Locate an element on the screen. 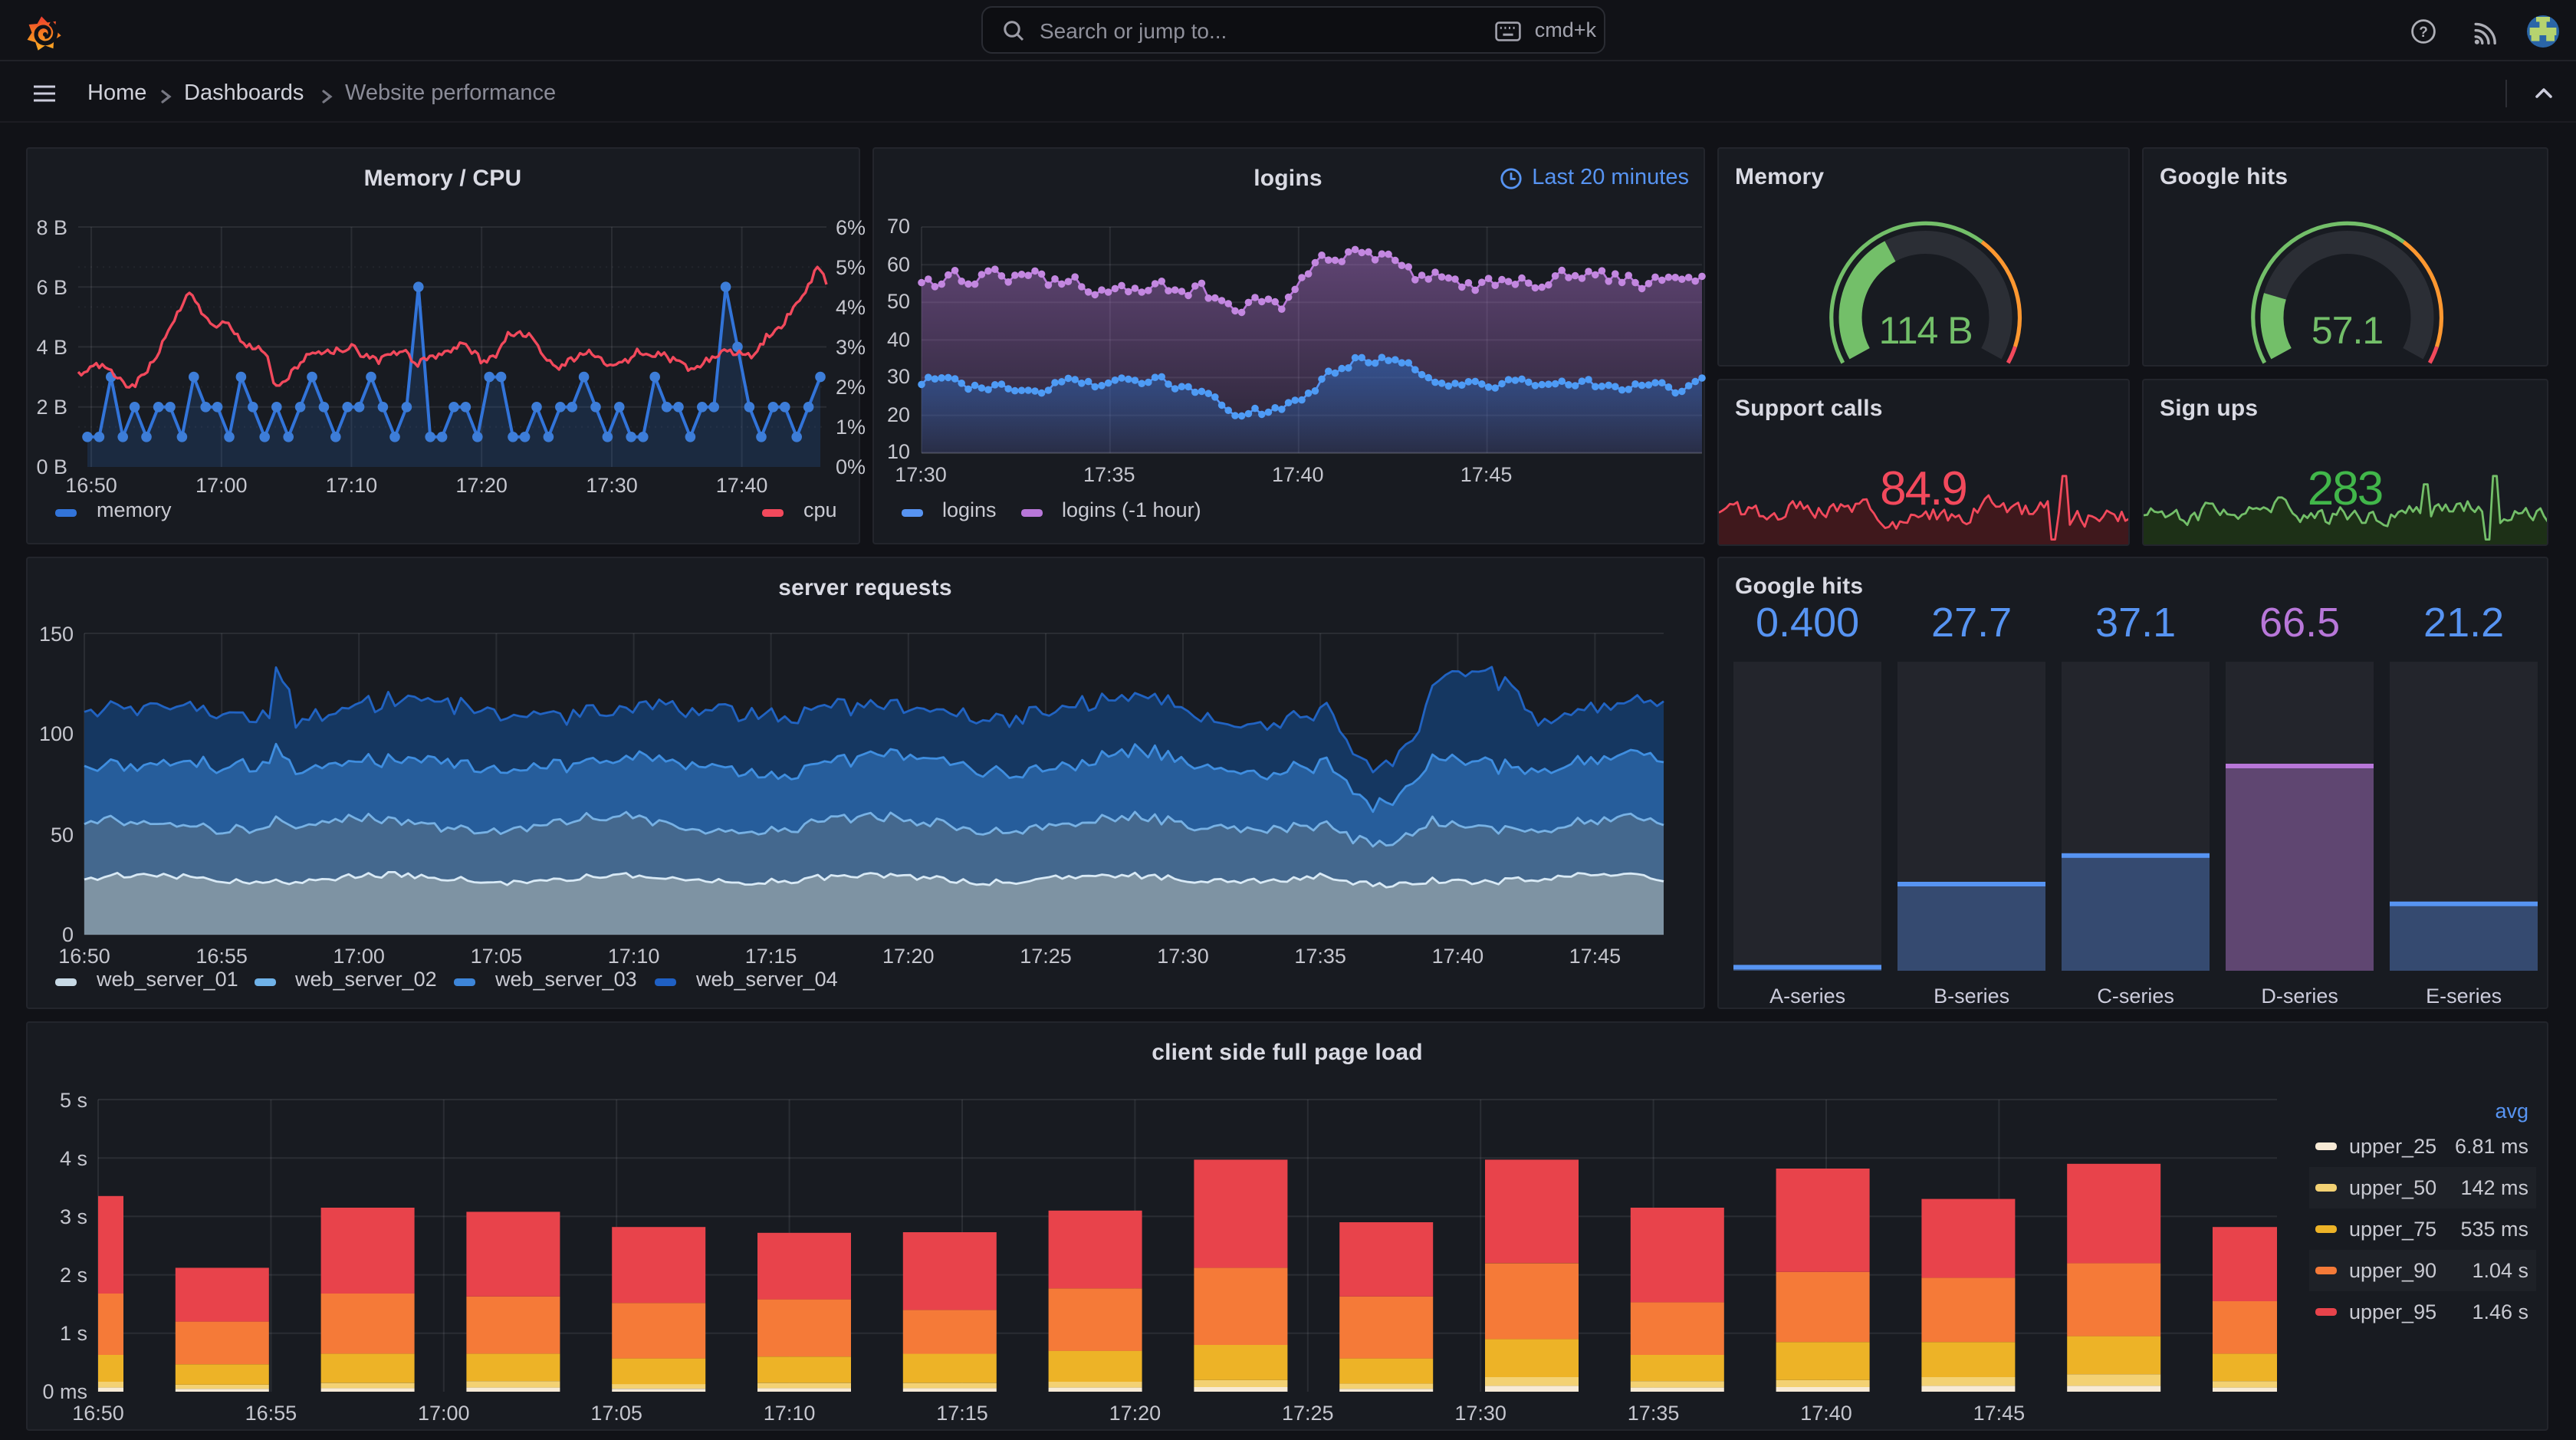 This screenshot has width=2576, height=1440. svg-text: 57.1 is located at coordinates (2346, 330).